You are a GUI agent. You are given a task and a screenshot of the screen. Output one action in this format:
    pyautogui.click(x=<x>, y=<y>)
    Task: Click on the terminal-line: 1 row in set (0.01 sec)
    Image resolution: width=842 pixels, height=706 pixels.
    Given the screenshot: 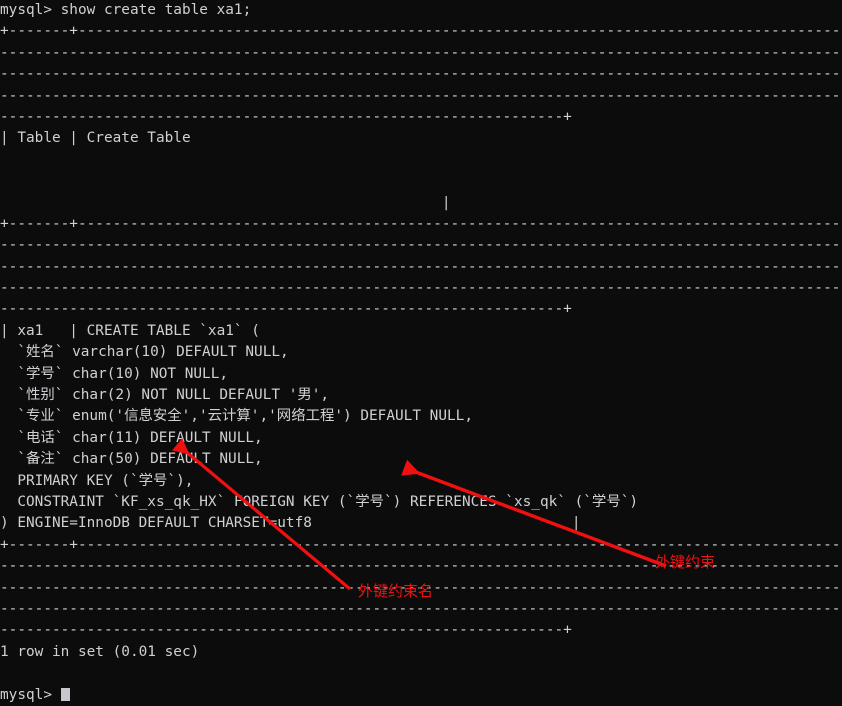 What is the action you would take?
    pyautogui.click(x=100, y=651)
    